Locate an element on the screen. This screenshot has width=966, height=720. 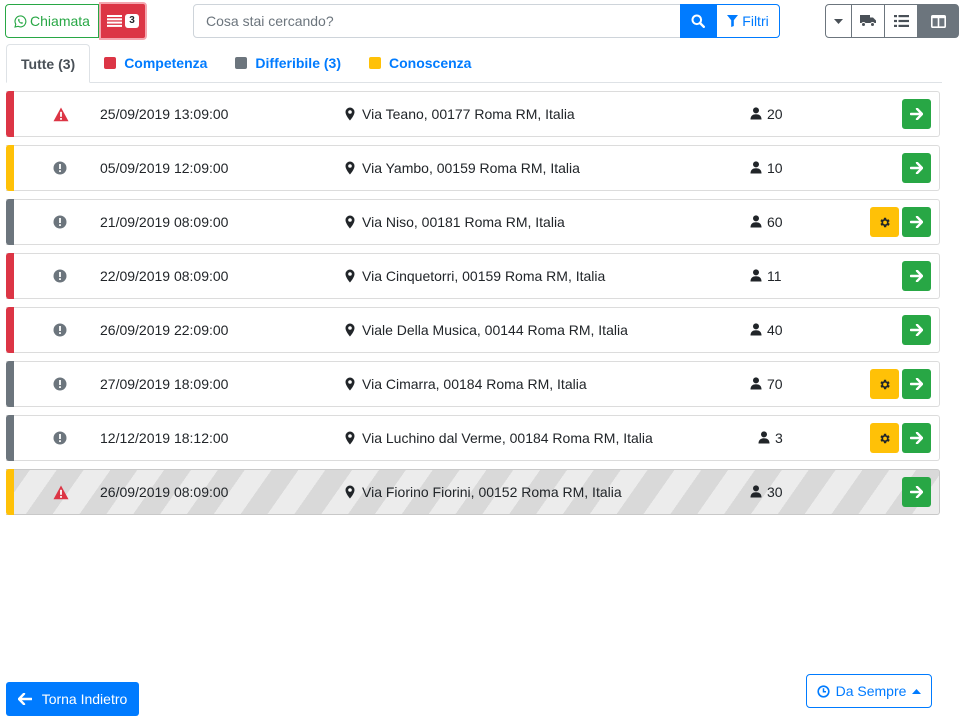
tab-differibile: Differibile (3) is located at coordinates (288, 63).